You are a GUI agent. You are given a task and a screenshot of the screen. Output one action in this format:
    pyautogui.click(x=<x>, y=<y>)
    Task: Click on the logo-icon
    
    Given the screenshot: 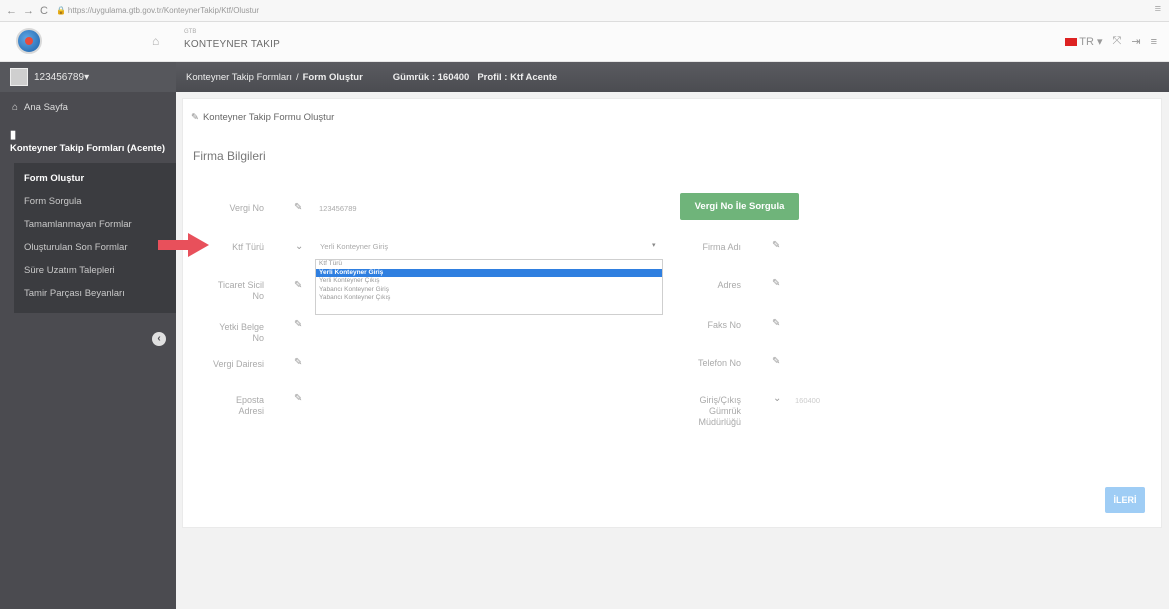 What is the action you would take?
    pyautogui.click(x=29, y=41)
    